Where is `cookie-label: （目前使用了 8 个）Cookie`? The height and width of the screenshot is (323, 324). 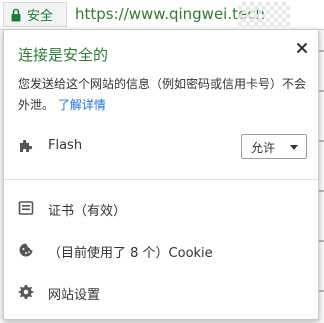
cookie-label: （目前使用了 8 个）Cookie is located at coordinates (130, 253).